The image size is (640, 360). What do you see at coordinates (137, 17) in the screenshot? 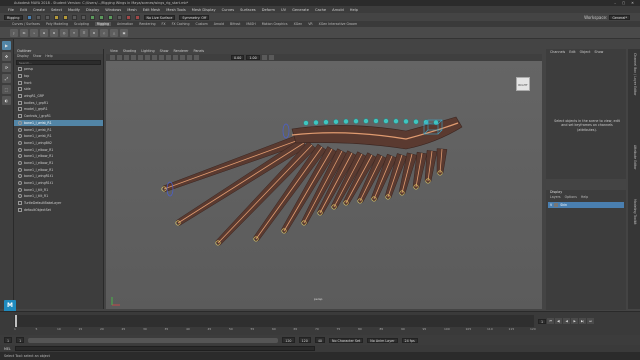
I see `ipr-render-icon` at bounding box center [137, 17].